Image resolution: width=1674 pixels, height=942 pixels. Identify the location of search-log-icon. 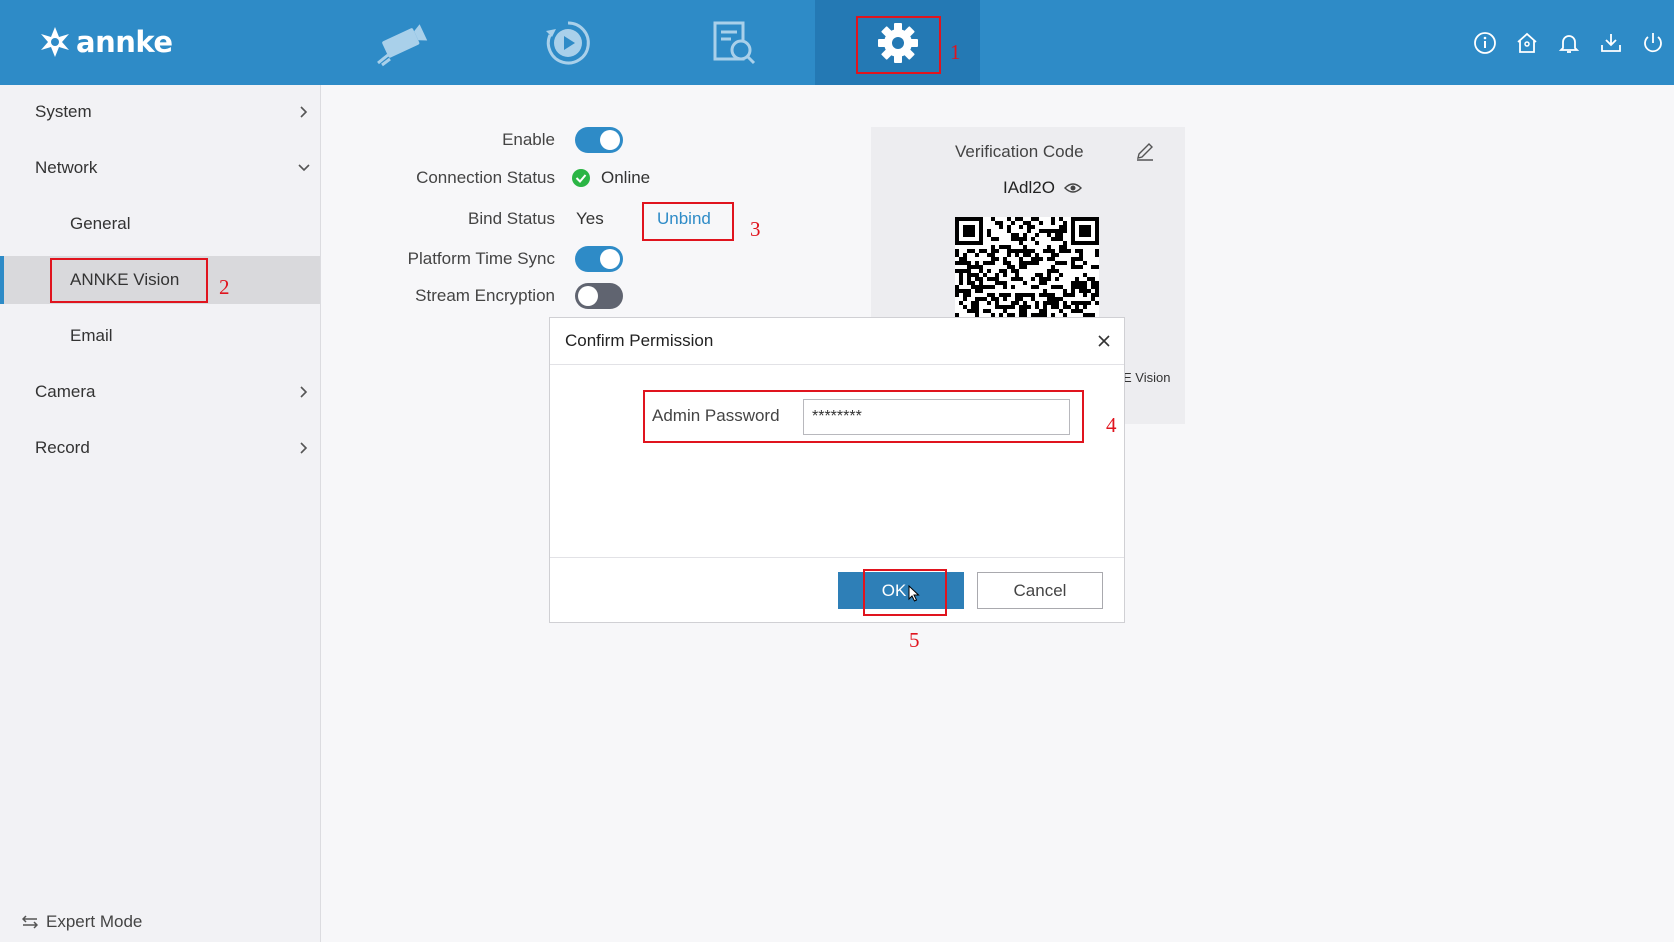
(734, 42).